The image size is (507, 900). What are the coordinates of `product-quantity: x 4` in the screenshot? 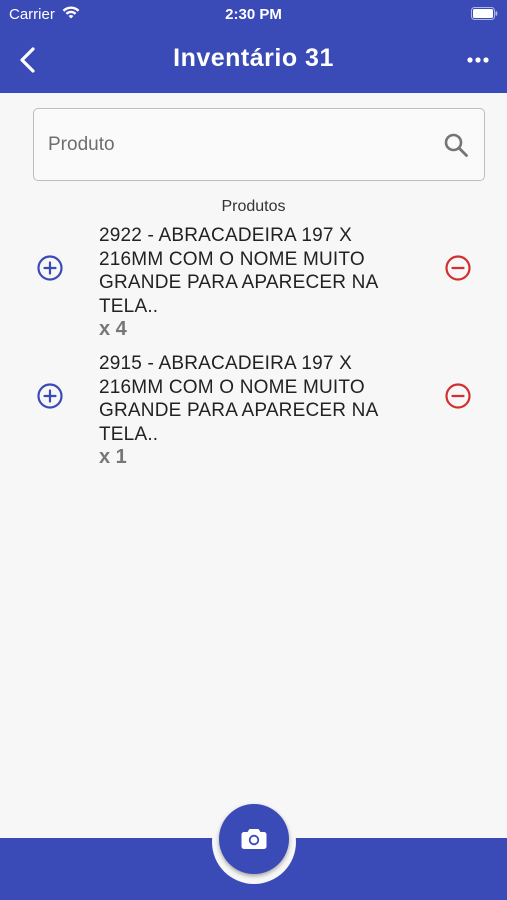 It's located at (113, 329).